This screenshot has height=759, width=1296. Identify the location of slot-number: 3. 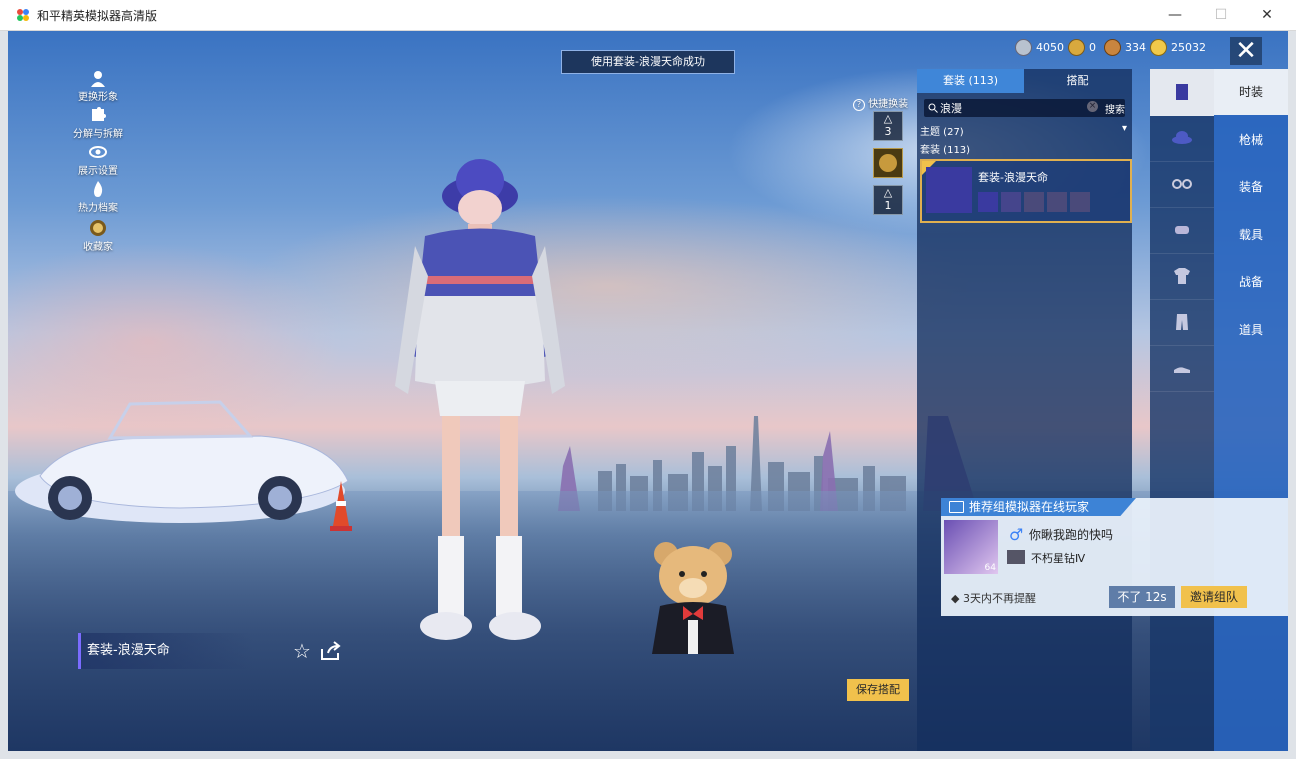
(888, 131).